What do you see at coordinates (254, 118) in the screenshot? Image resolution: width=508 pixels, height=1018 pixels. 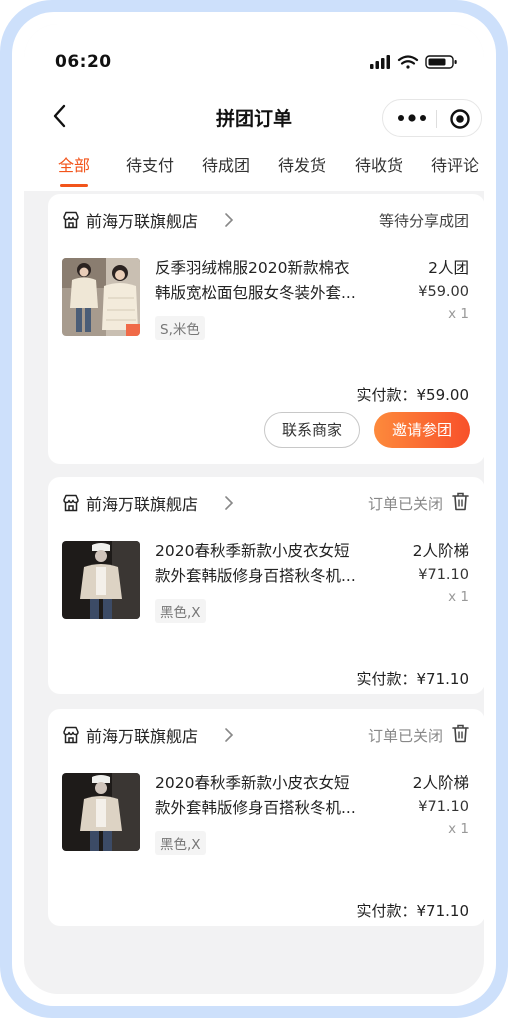 I see `nav-bar: 拼团订单` at bounding box center [254, 118].